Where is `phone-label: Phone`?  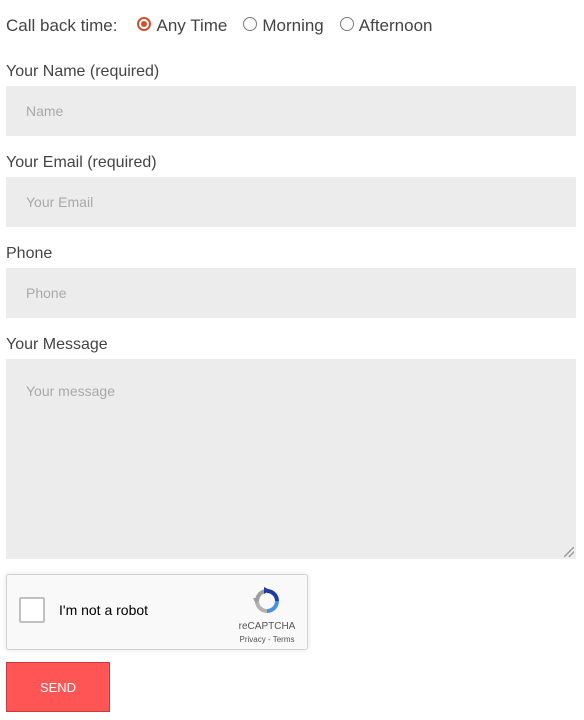
phone-label: Phone is located at coordinates (29, 253).